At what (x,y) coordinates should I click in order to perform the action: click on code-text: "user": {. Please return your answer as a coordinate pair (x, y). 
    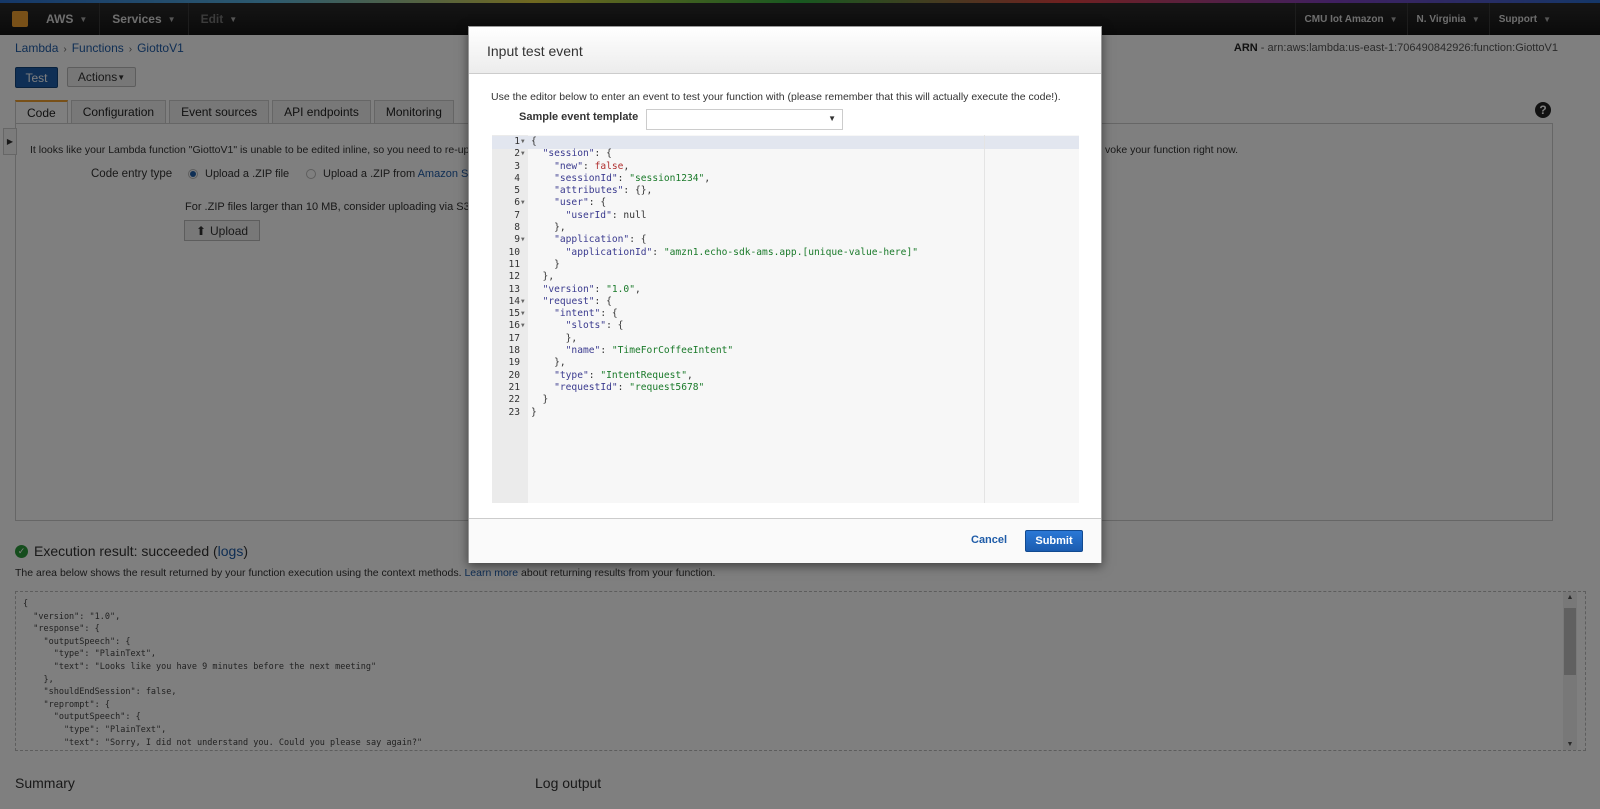
    Looking at the image, I should click on (580, 203).